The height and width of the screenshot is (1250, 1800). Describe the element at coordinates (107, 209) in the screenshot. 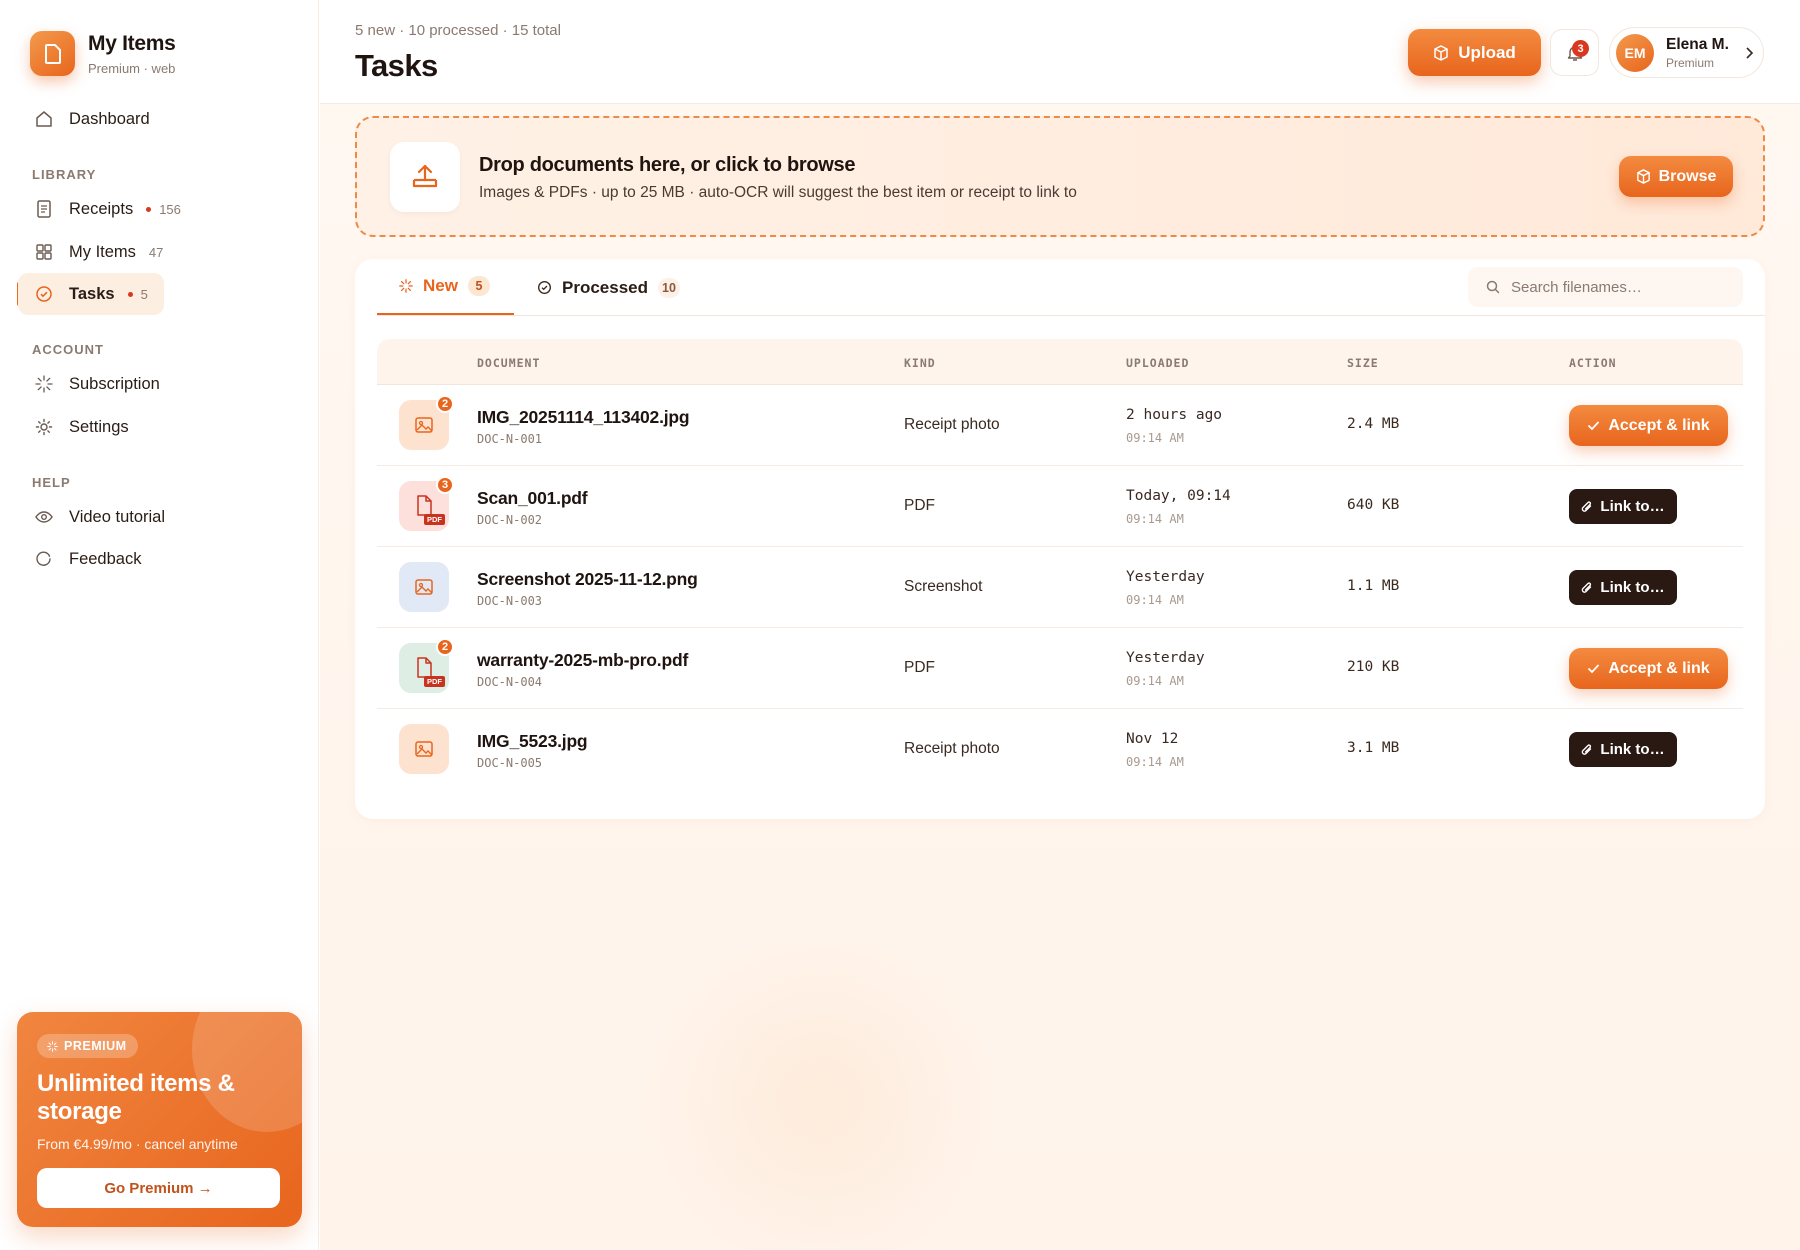

I see `sidebar-item-receipts: Receipts 156` at that location.